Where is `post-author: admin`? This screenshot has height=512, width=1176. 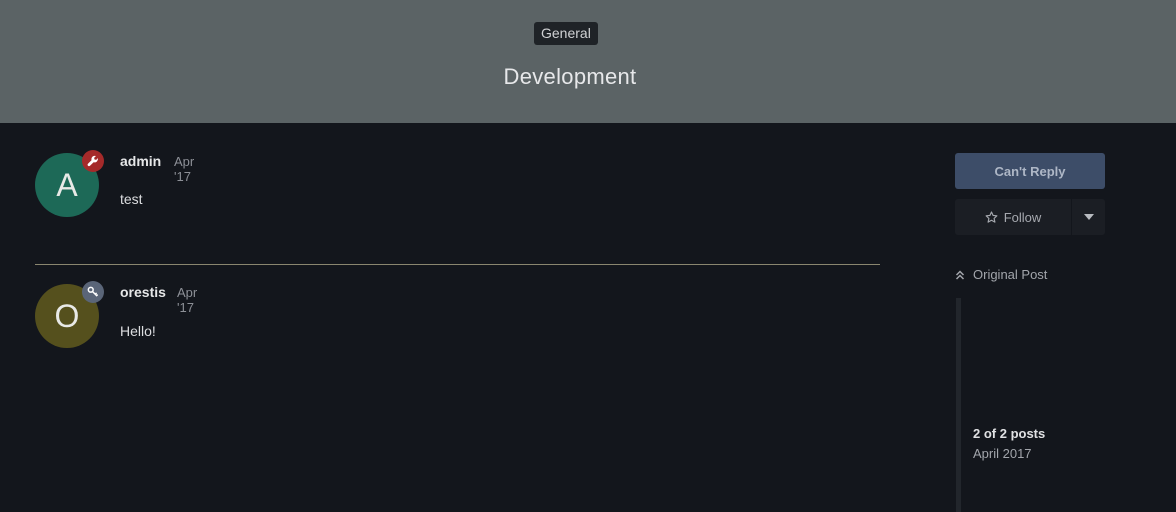 post-author: admin is located at coordinates (140, 161).